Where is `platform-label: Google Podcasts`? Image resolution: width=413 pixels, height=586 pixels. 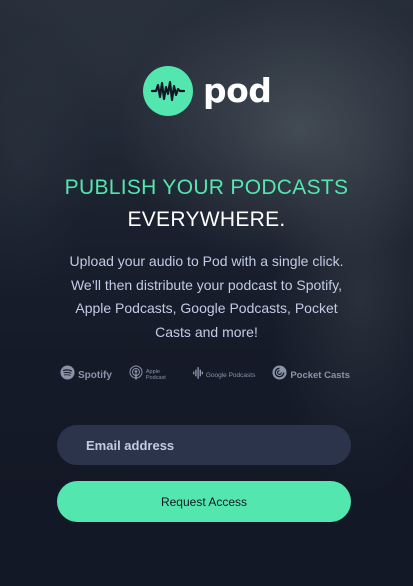
platform-label: Google Podcasts is located at coordinates (230, 375).